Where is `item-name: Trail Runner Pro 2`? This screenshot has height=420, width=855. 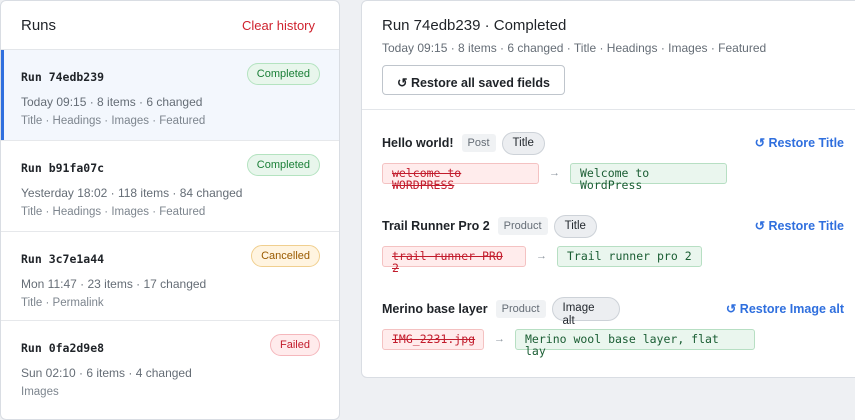
item-name: Trail Runner Pro 2 is located at coordinates (436, 226).